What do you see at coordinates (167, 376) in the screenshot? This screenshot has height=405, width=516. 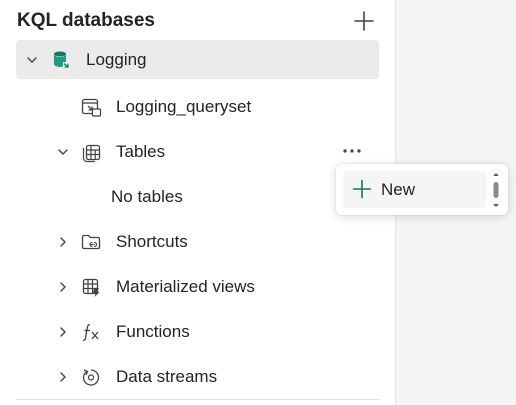 I see `tree-item-label: Data streams` at bounding box center [167, 376].